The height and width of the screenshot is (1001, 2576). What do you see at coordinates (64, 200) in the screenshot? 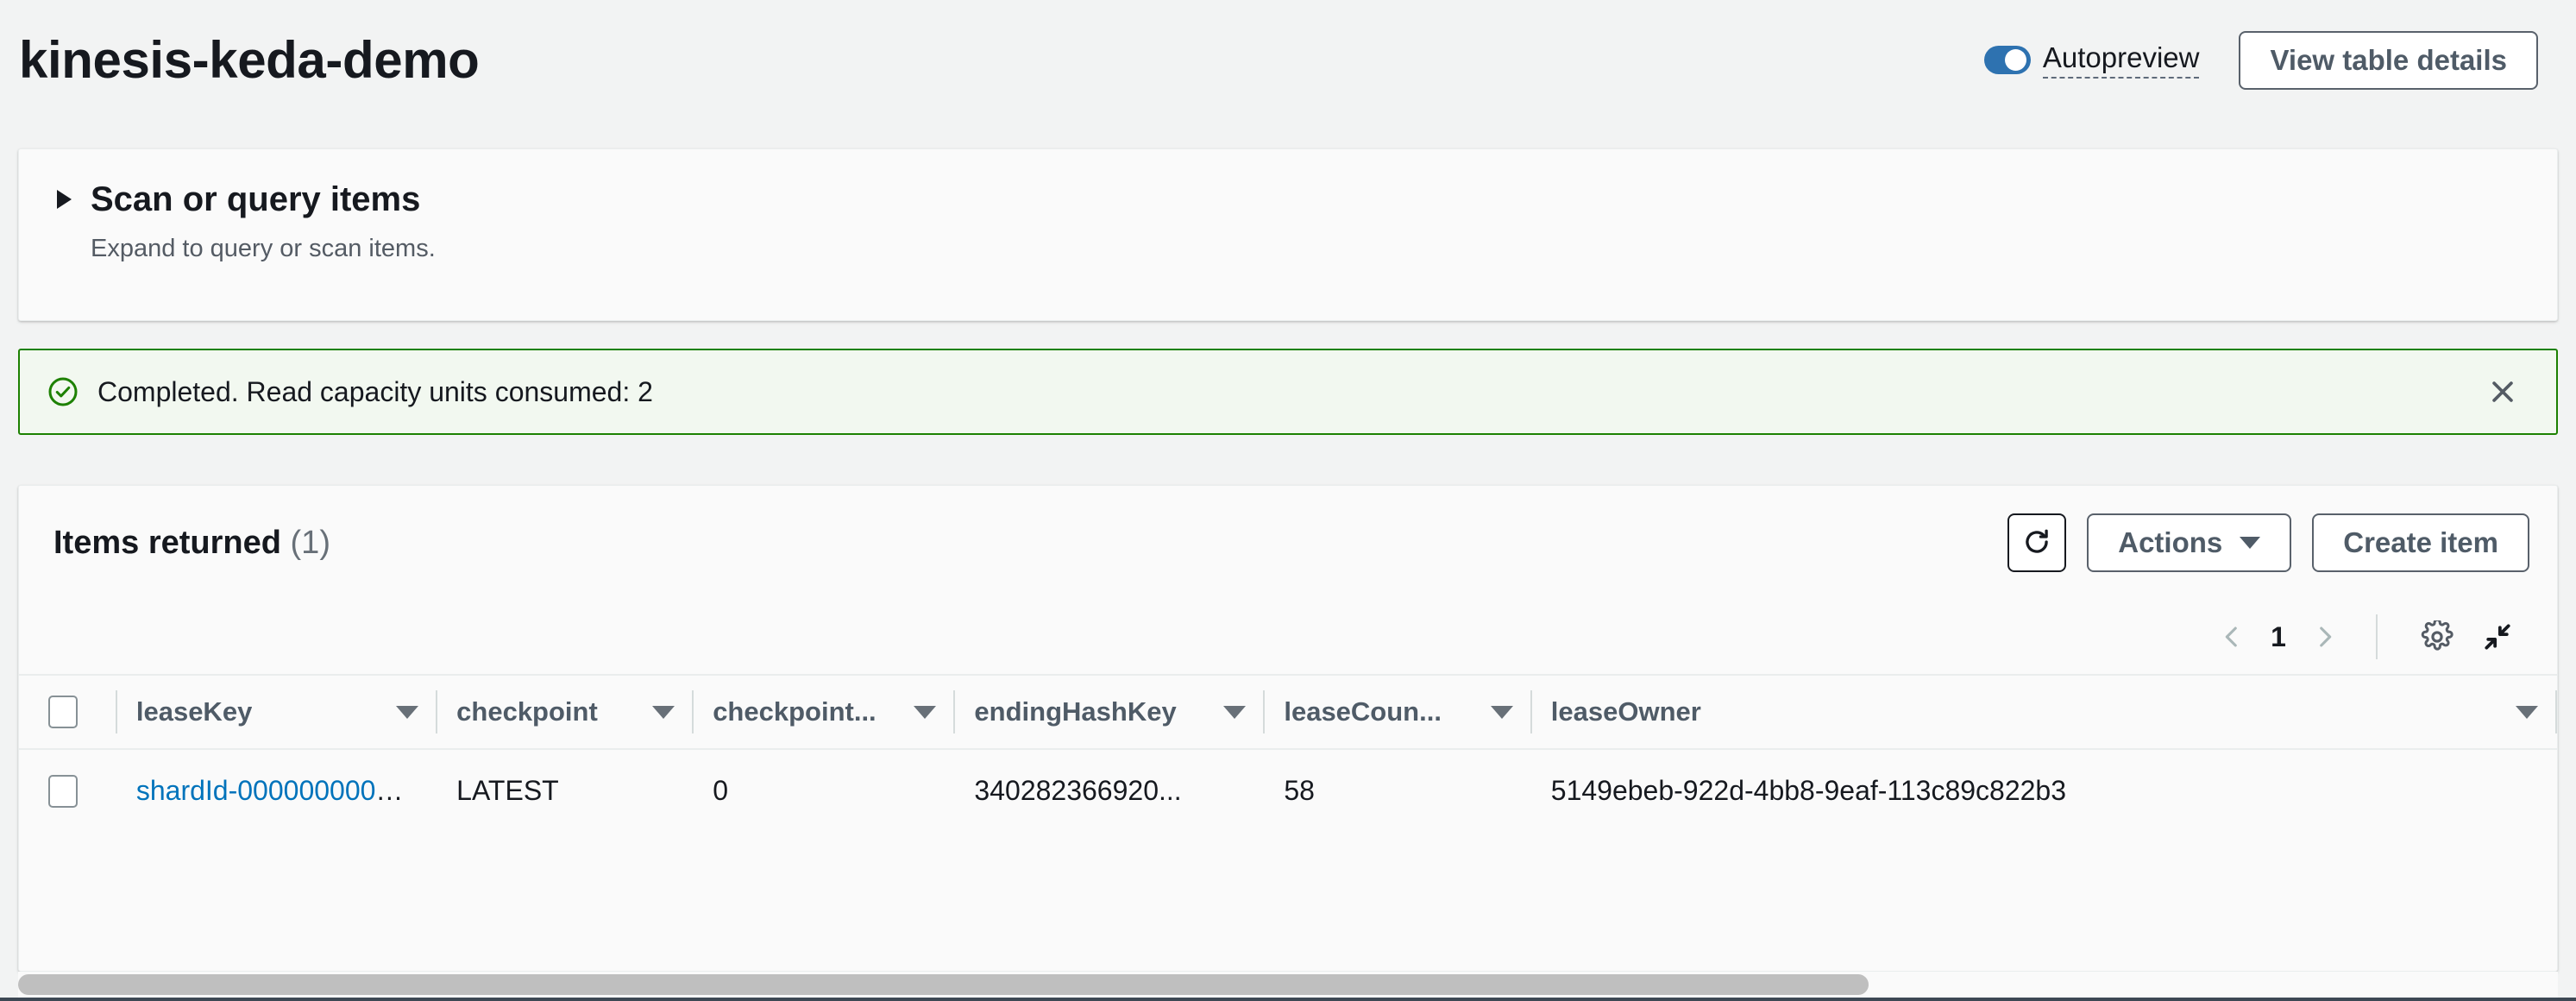
I see `caret-right-icon` at bounding box center [64, 200].